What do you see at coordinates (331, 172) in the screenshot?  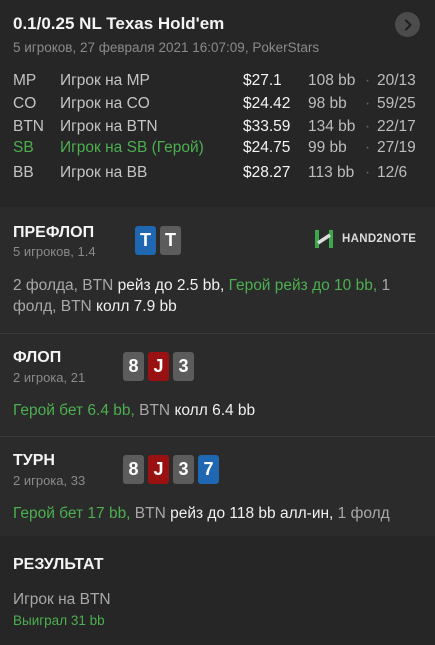 I see `player-bb: 113 bb` at bounding box center [331, 172].